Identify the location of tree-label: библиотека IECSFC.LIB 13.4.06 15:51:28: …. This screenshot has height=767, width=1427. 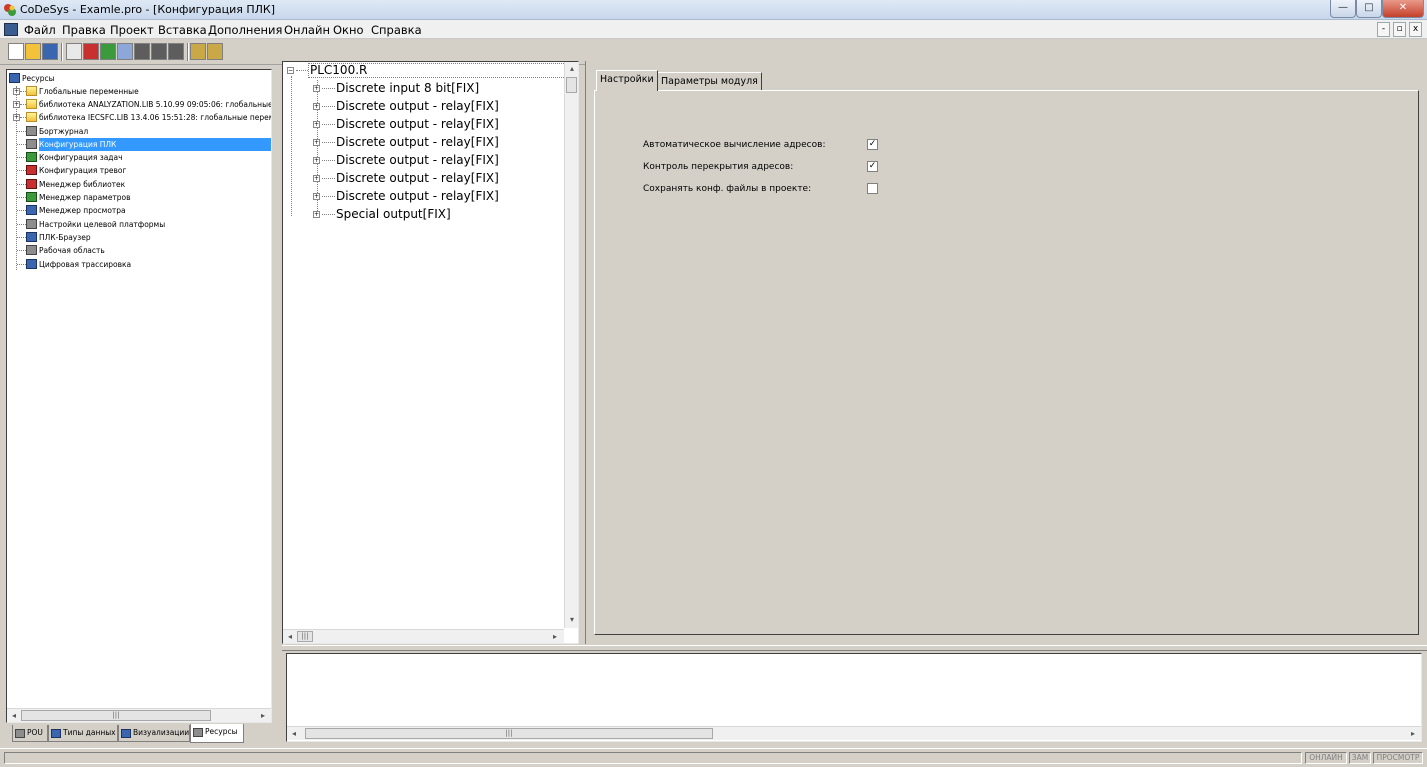
(155, 117).